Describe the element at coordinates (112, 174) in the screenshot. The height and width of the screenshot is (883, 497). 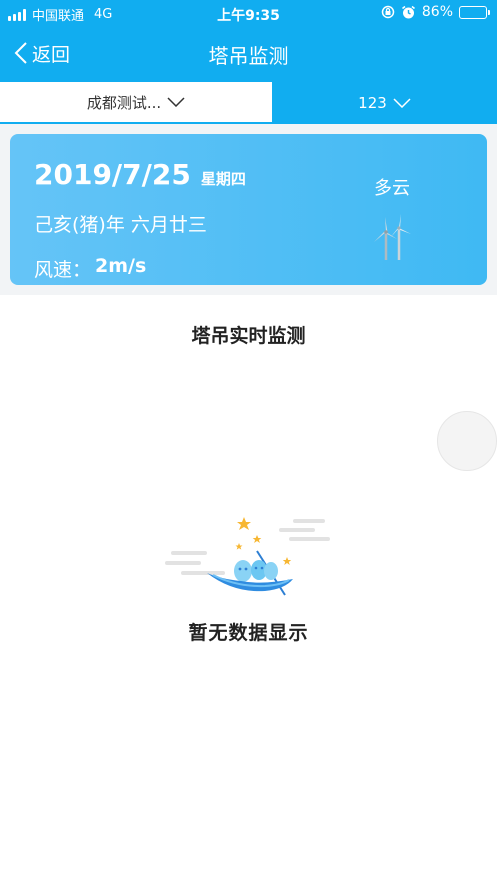
I see `date-text: 2019/7/25` at that location.